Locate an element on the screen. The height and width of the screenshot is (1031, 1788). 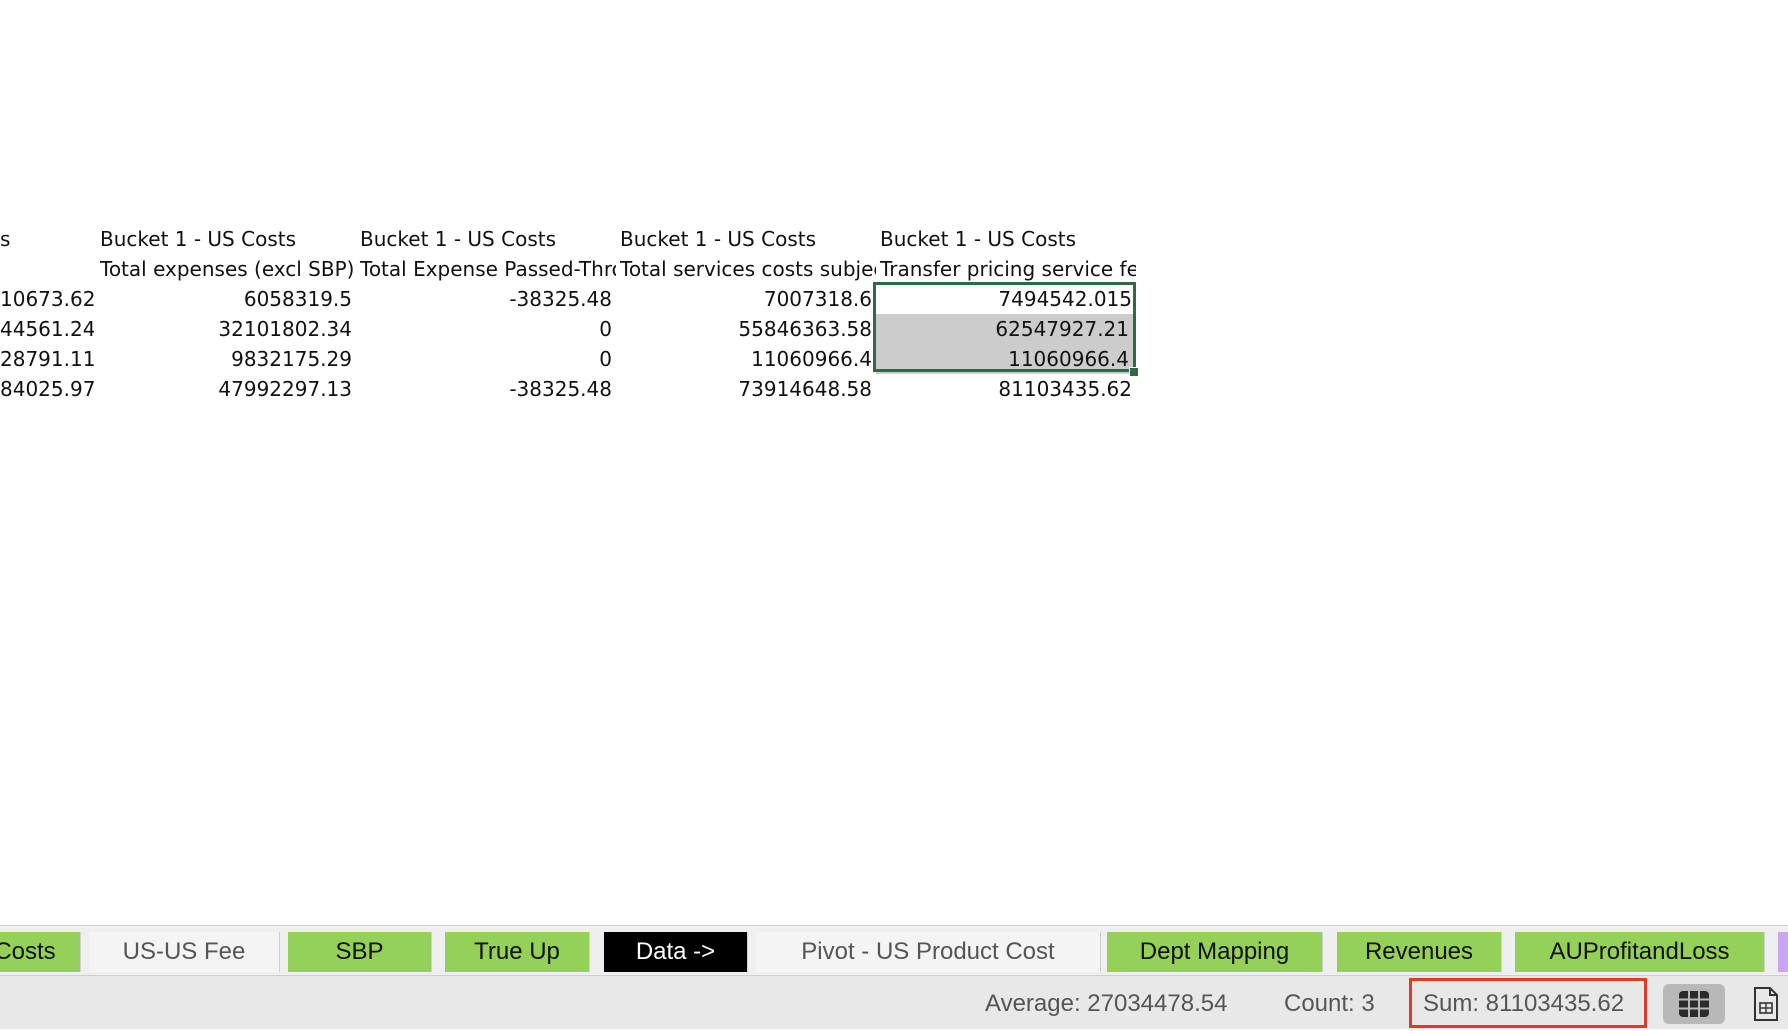
data-cell: 7494542.015 is located at coordinates (1006, 299).